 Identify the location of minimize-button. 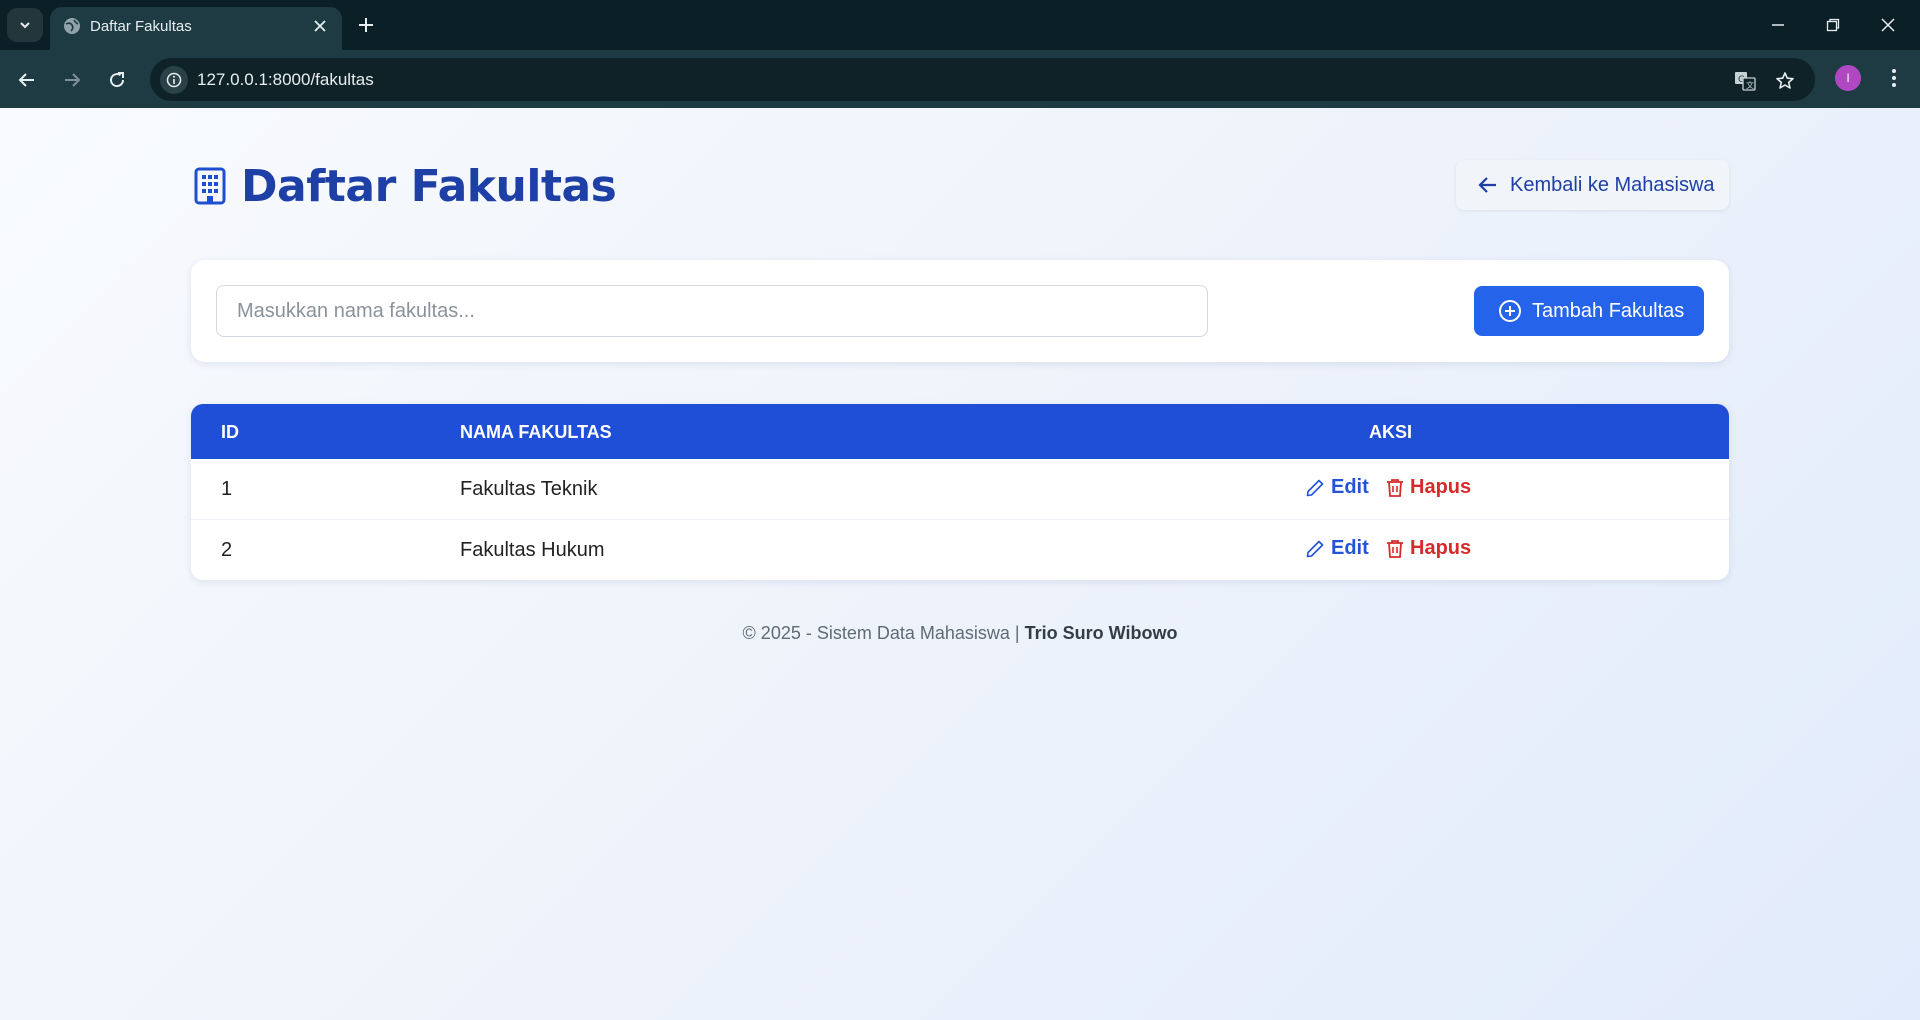
(1778, 25).